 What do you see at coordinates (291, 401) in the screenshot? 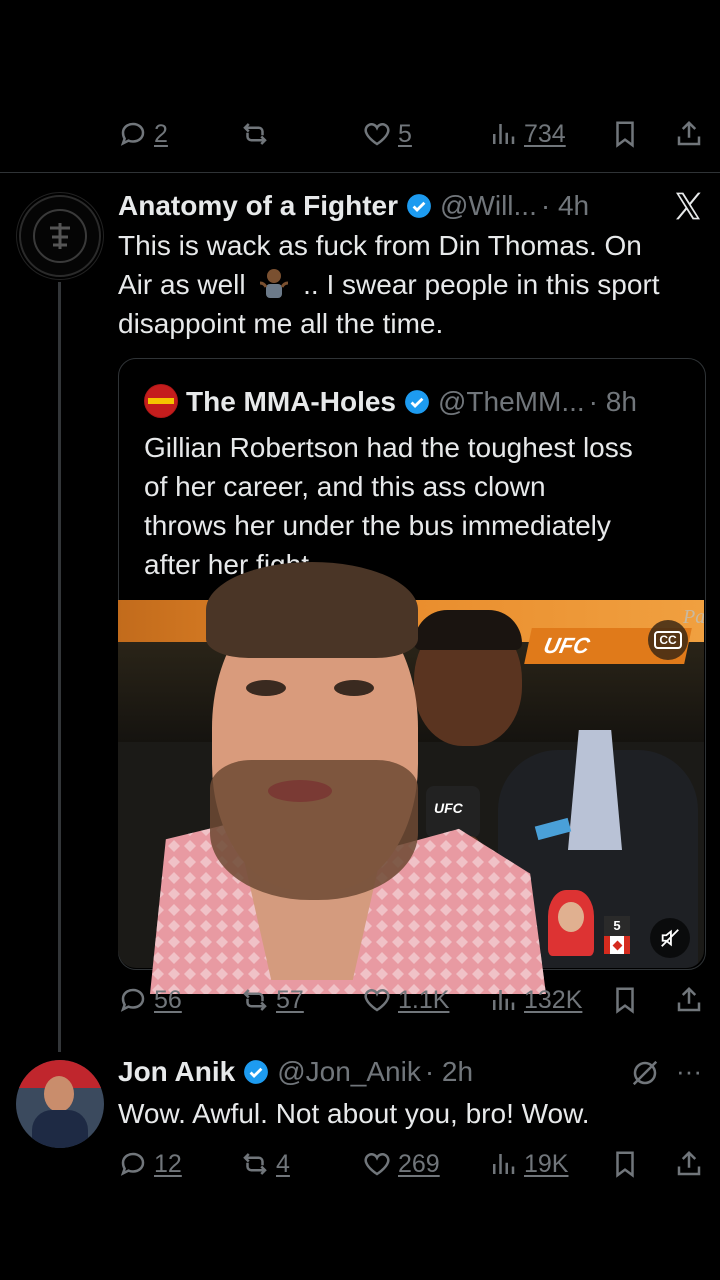
I see `quote-author-name: The MMA-Holes` at bounding box center [291, 401].